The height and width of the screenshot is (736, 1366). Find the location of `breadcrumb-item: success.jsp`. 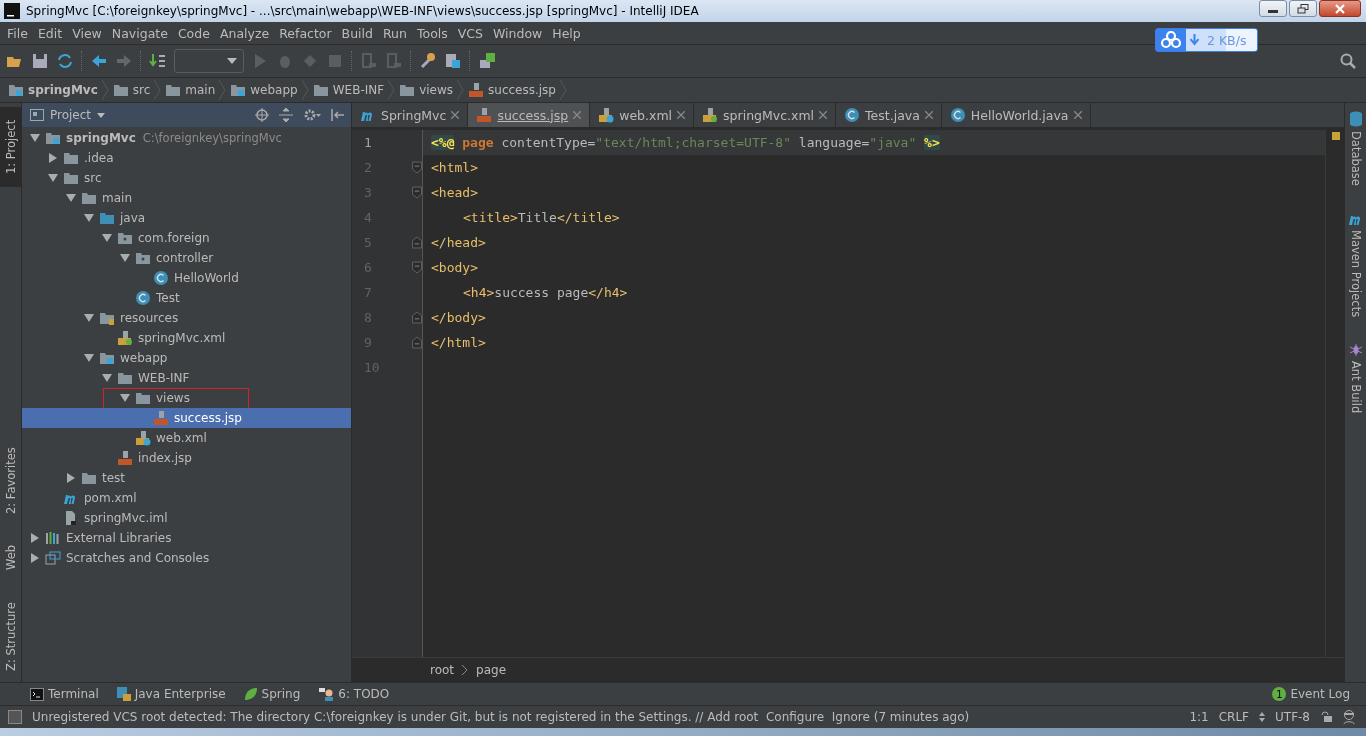

breadcrumb-item: success.jsp is located at coordinates (512, 90).